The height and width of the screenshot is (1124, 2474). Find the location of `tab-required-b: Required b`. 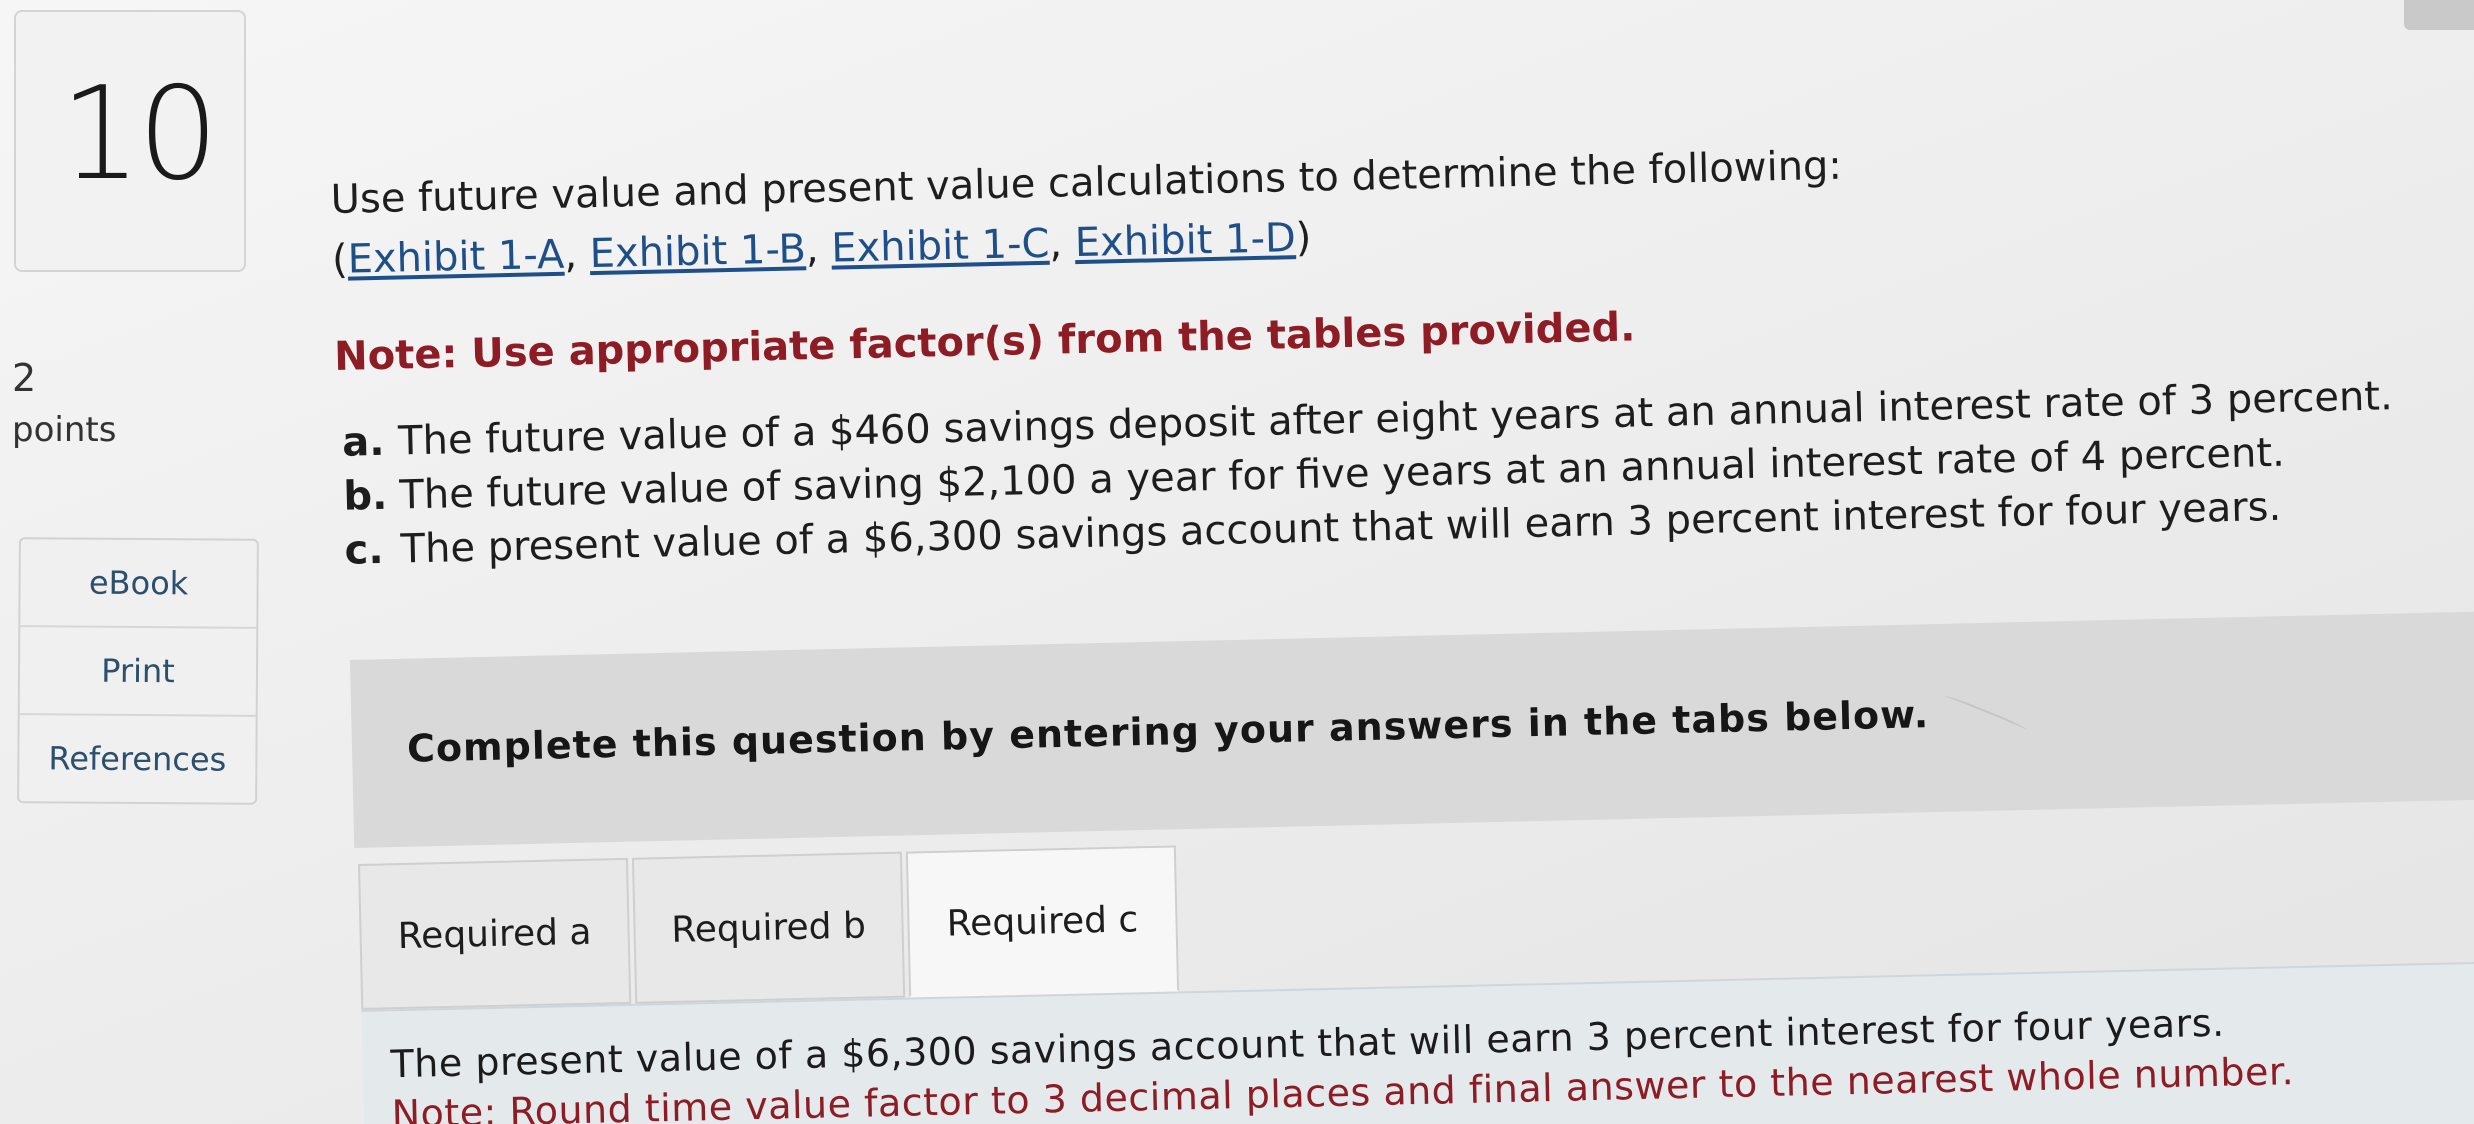

tab-required-b: Required b is located at coordinates (768, 927).